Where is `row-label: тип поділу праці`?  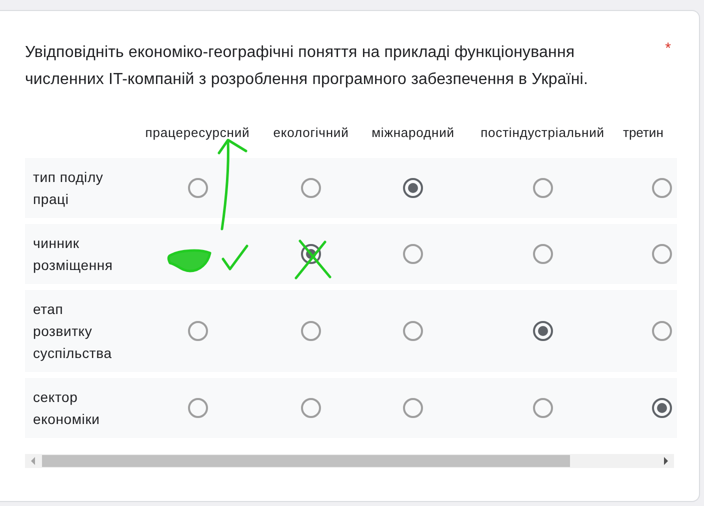
row-label: тип поділу праці is located at coordinates (68, 188).